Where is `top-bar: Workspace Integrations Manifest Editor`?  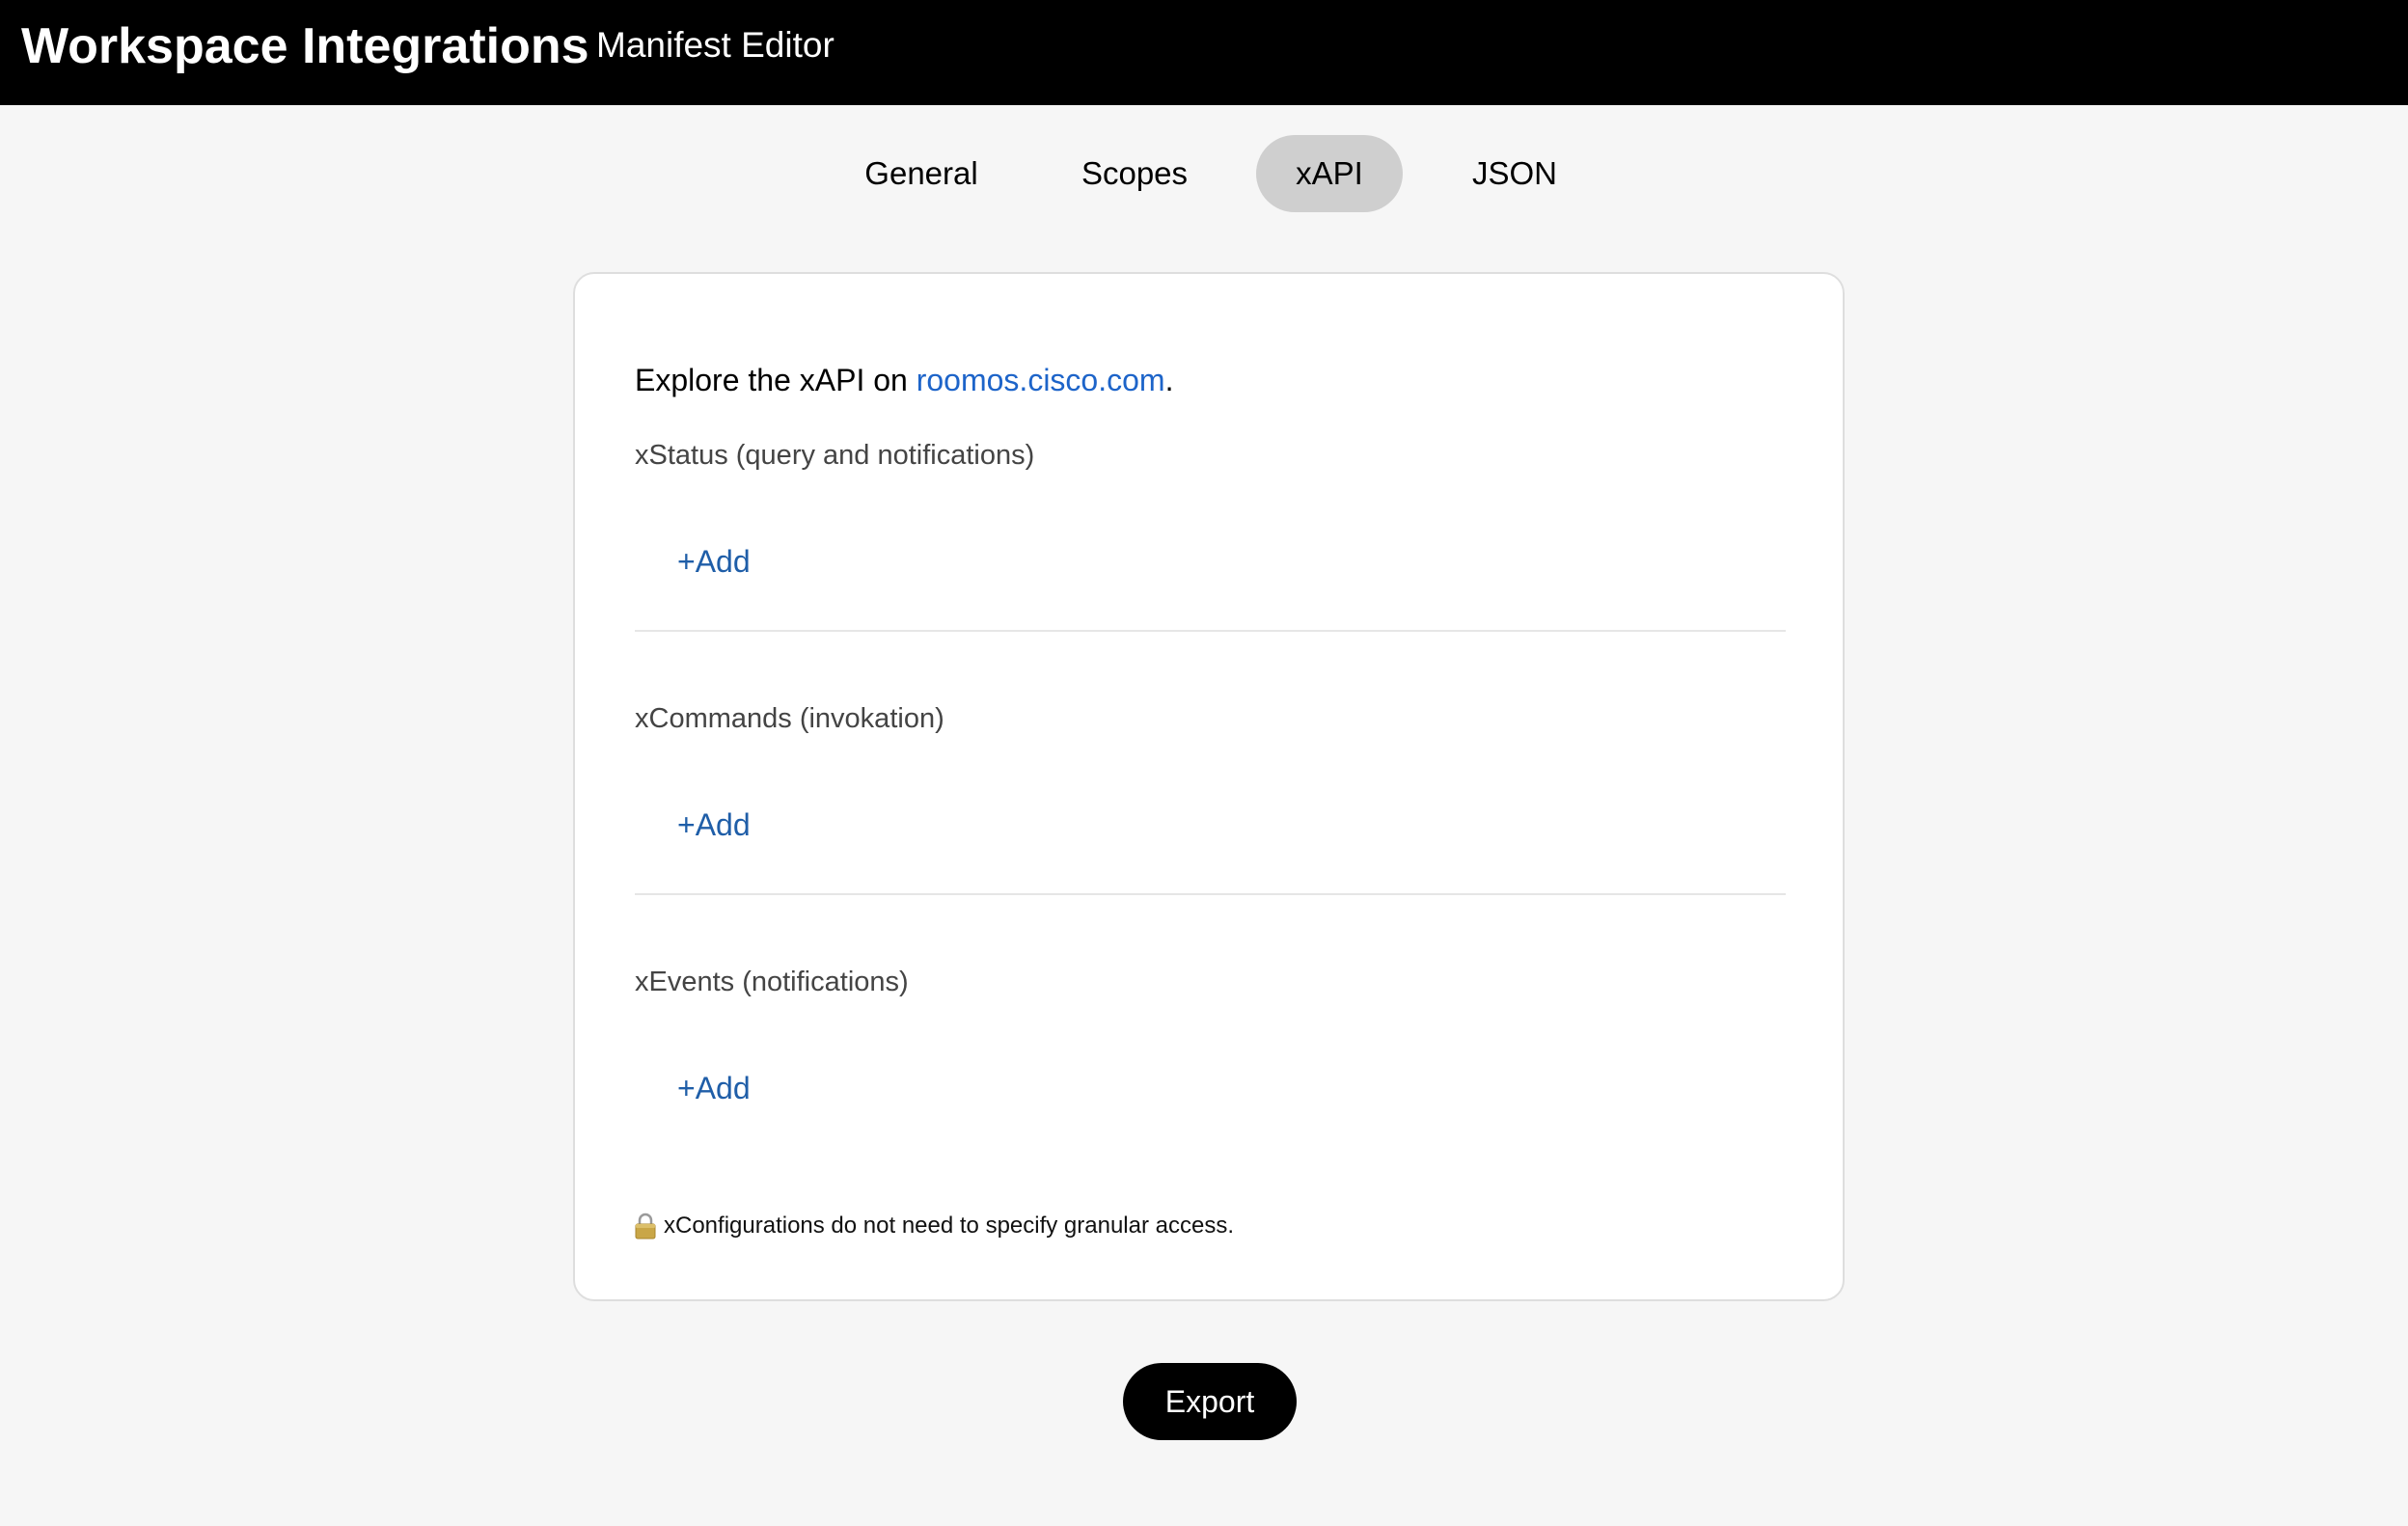
top-bar: Workspace Integrations Manifest Editor is located at coordinates (1204, 52).